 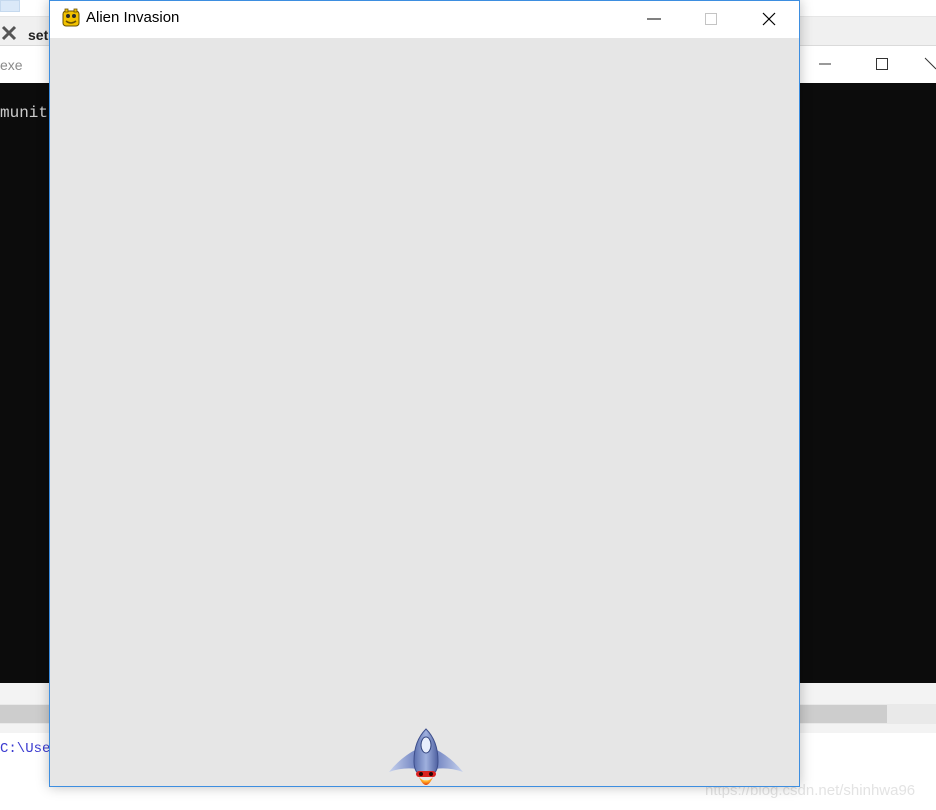 I want to click on editor-tab-label: set, so click(x=38, y=35).